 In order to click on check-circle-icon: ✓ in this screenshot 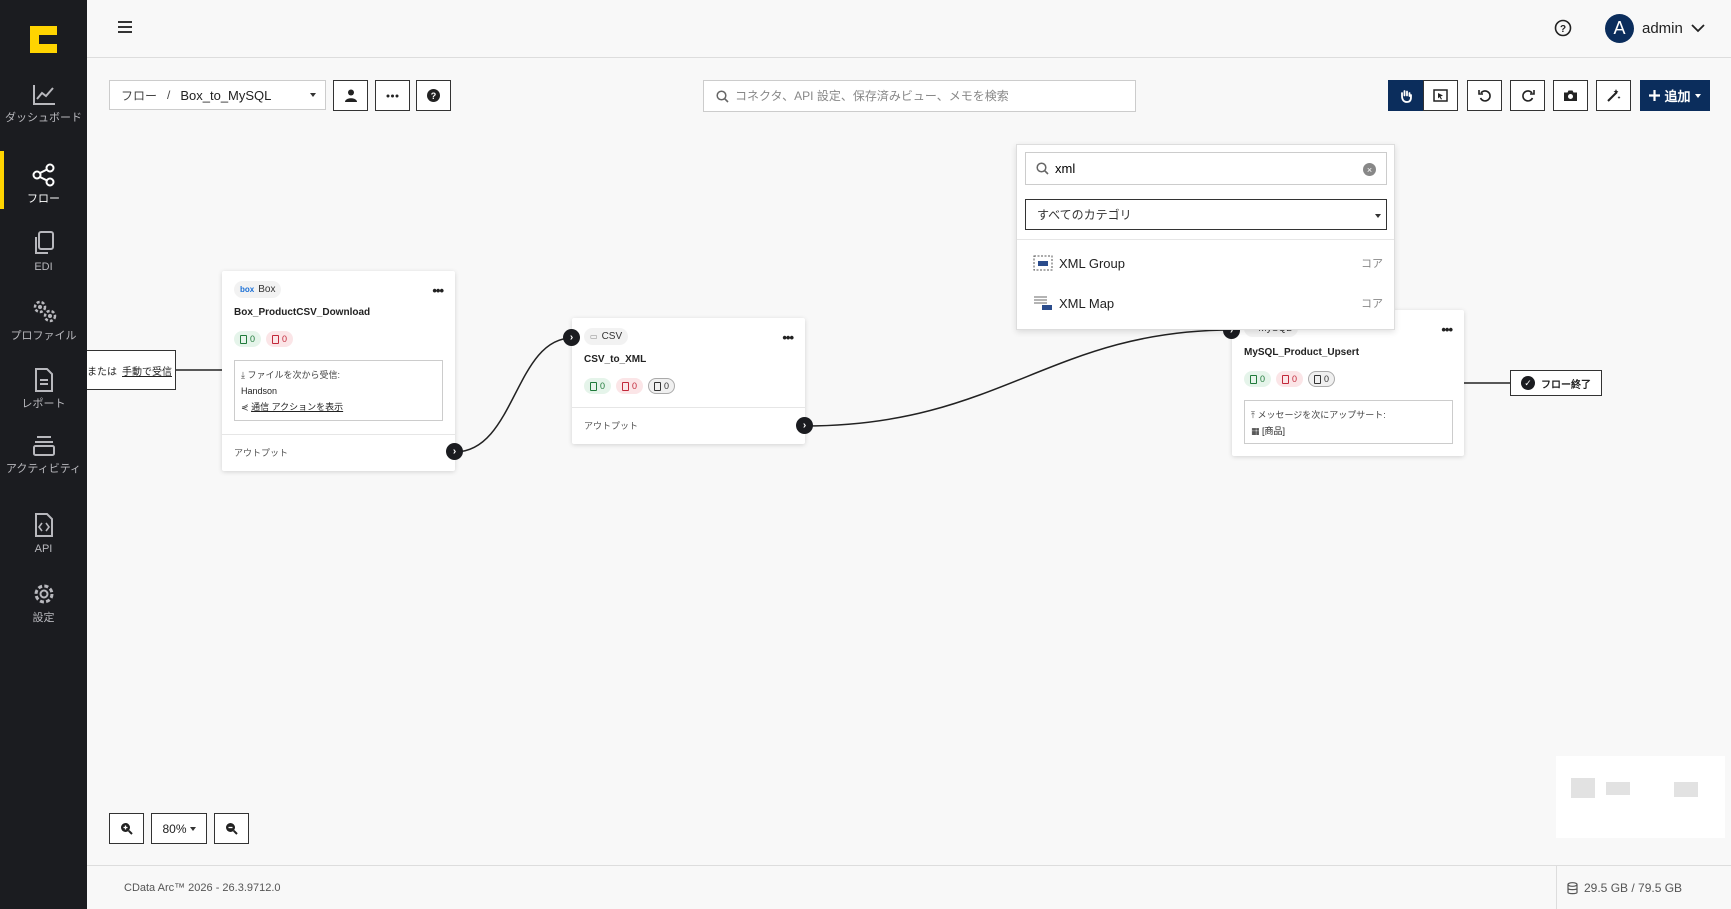, I will do `click(1528, 383)`.